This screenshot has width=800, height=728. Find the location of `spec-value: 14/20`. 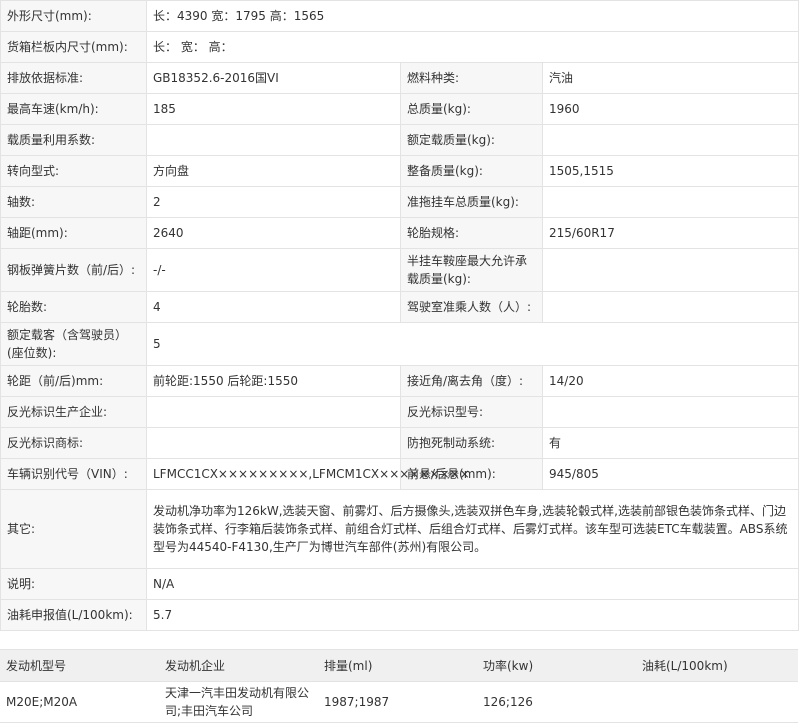

spec-value: 14/20 is located at coordinates (670, 381).